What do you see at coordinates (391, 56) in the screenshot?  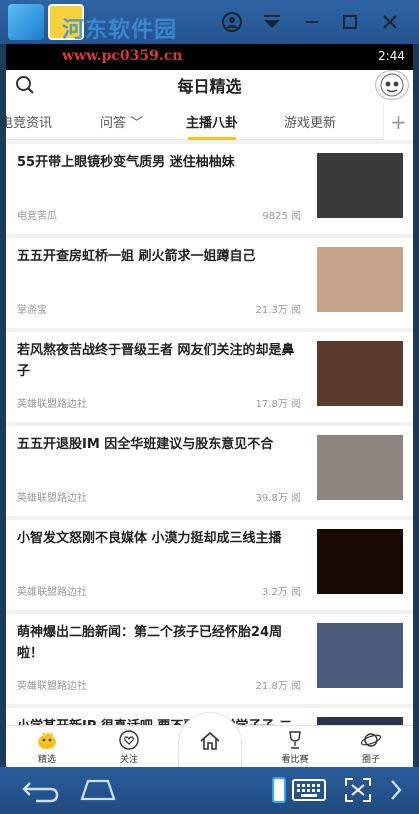 I see `status-clock: 2:44` at bounding box center [391, 56].